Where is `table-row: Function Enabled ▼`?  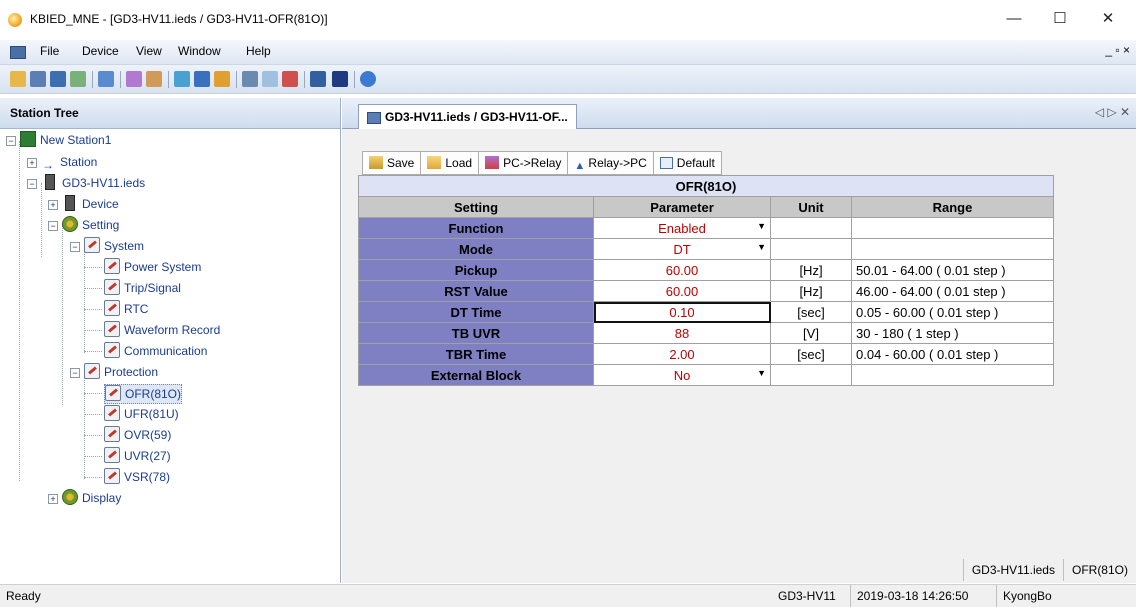 table-row: Function Enabled ▼ is located at coordinates (706, 228).